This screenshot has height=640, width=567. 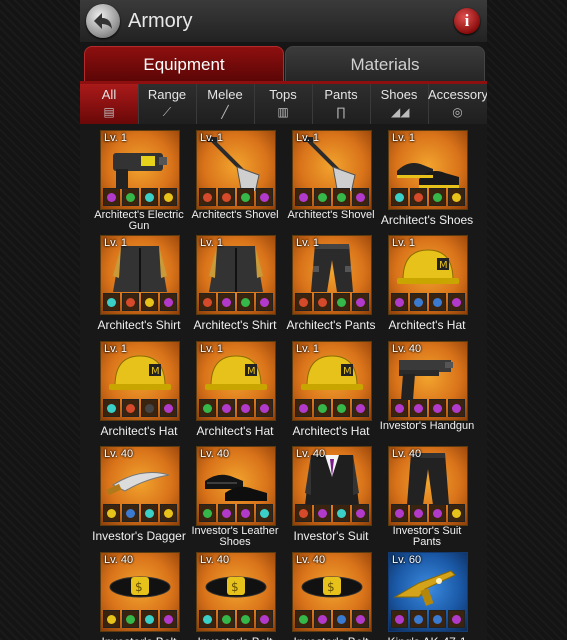 What do you see at coordinates (109, 104) in the screenshot?
I see `category-tab-all: All ▤` at bounding box center [109, 104].